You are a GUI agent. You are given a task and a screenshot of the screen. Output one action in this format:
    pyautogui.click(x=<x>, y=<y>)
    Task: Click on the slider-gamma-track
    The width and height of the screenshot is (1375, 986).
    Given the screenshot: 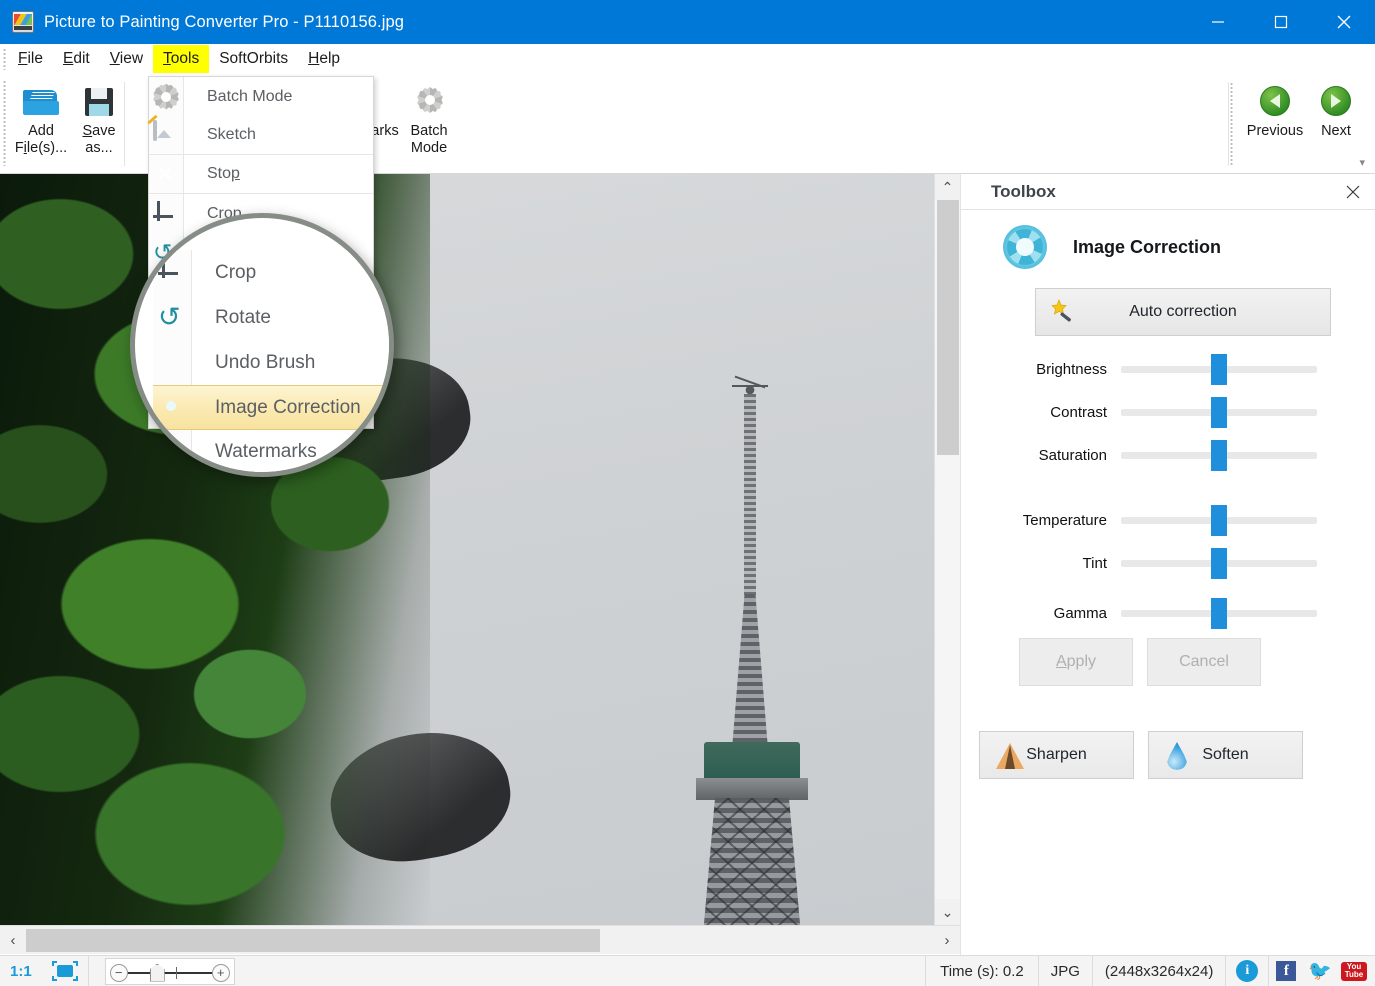 What is the action you would take?
    pyautogui.click(x=1219, y=613)
    